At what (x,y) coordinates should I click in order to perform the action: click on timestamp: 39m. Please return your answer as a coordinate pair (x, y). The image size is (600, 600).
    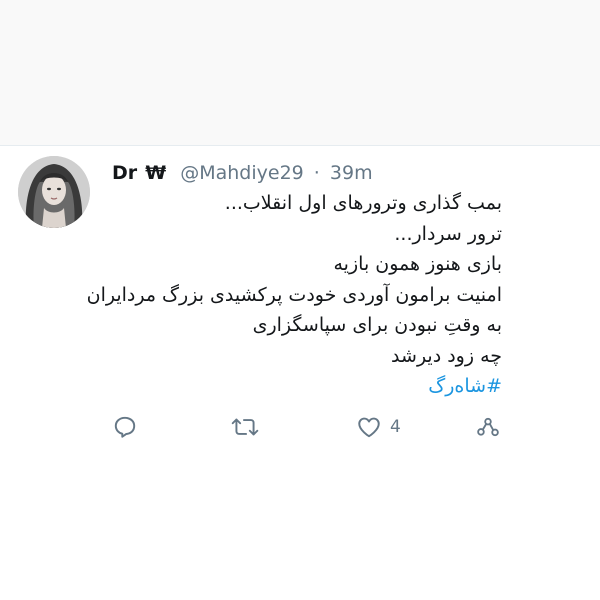
    Looking at the image, I should click on (351, 173).